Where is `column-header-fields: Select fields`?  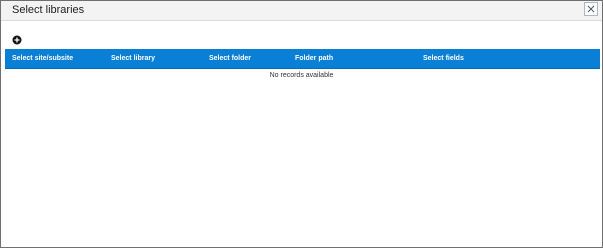 column-header-fields: Select fields is located at coordinates (443, 59).